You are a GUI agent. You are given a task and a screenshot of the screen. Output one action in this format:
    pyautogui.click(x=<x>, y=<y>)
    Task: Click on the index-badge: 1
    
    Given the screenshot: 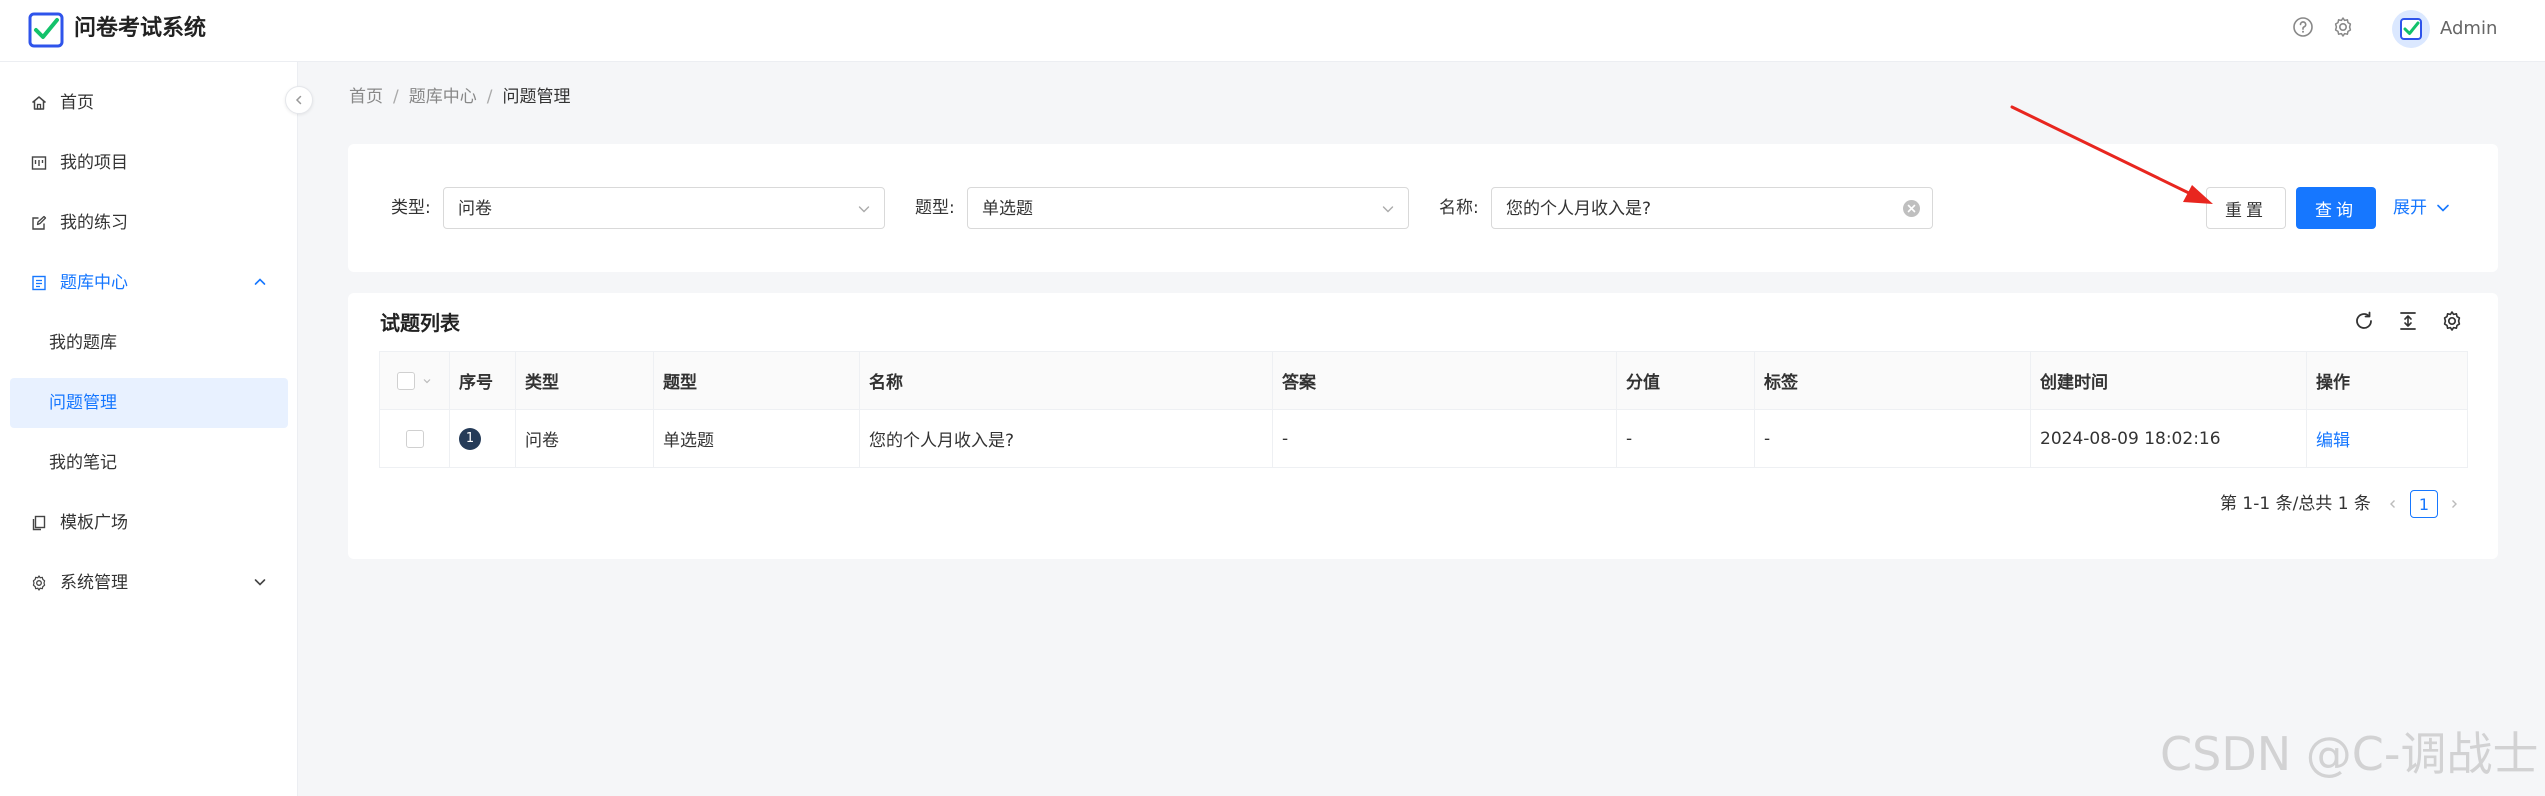 What is the action you would take?
    pyautogui.click(x=470, y=438)
    